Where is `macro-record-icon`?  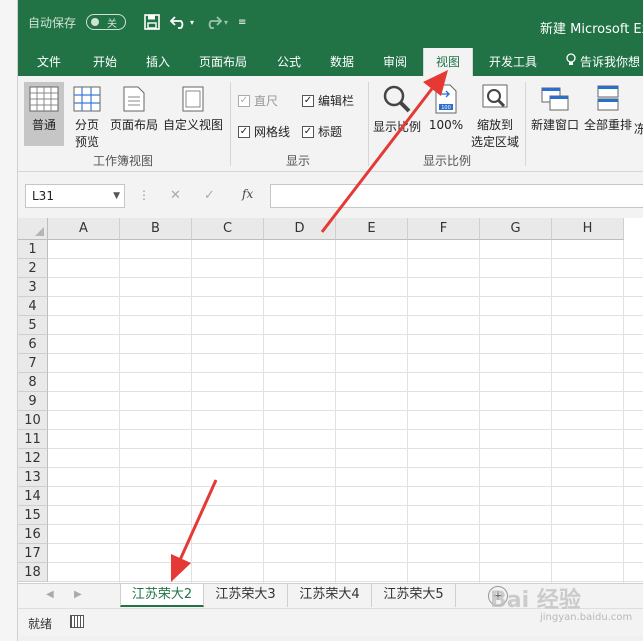
macro-record-icon is located at coordinates (77, 621).